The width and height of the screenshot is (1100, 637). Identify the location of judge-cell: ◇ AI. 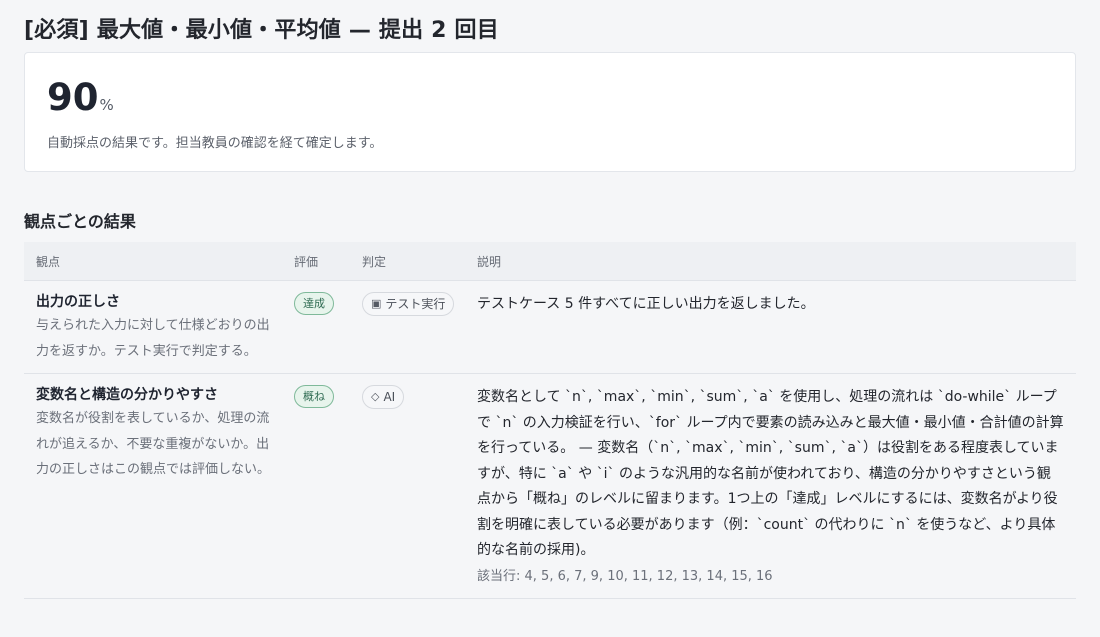
(407, 397).